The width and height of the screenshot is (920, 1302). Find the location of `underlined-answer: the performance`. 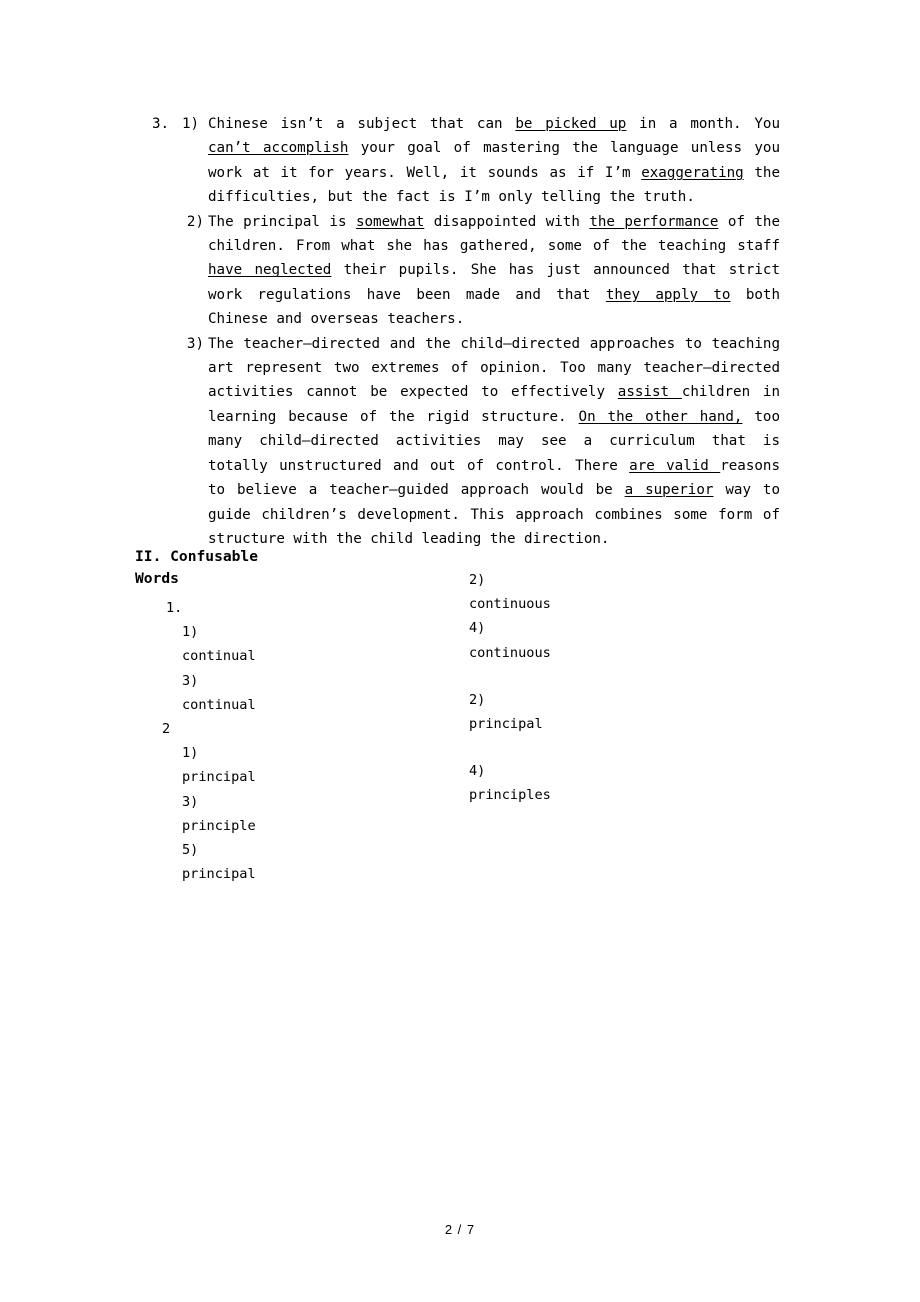

underlined-answer: the performance is located at coordinates (654, 221).